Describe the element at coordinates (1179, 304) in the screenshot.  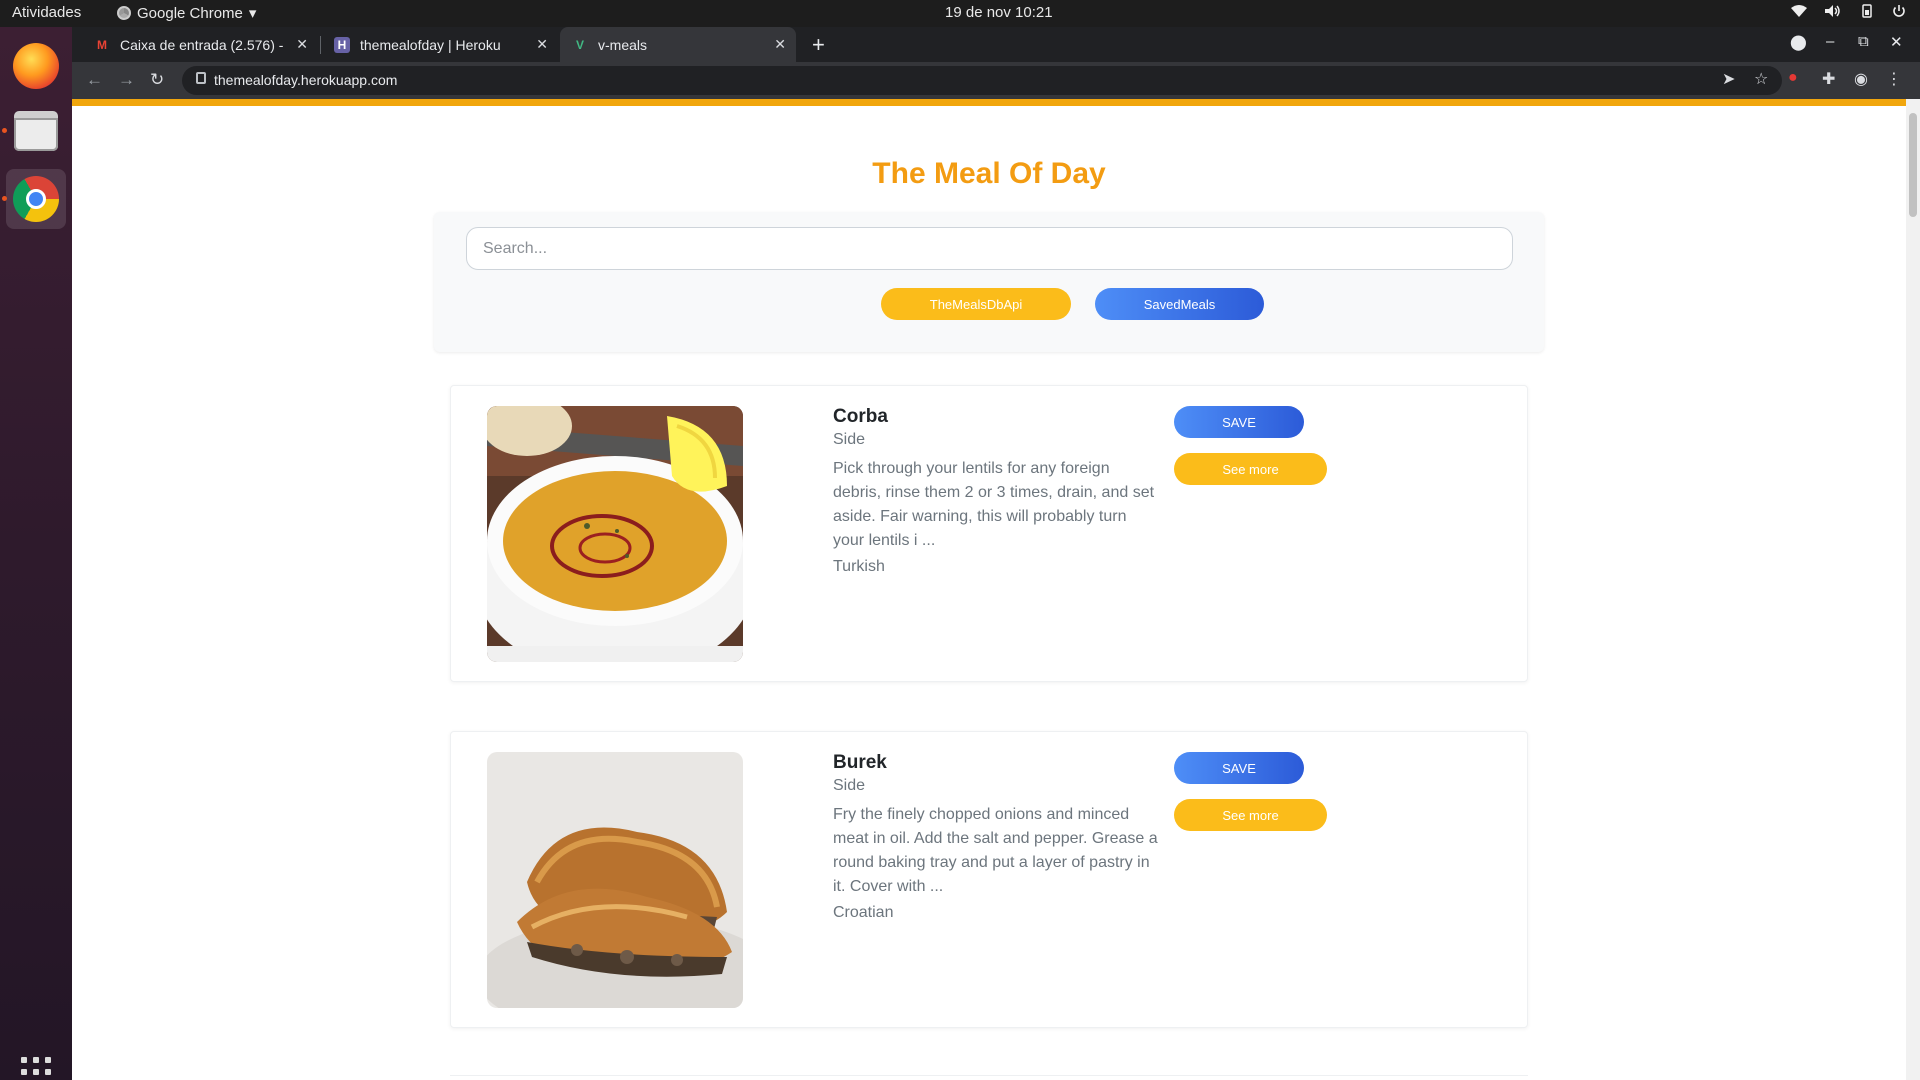
I see `savedmeals-button: SavedMeals` at that location.